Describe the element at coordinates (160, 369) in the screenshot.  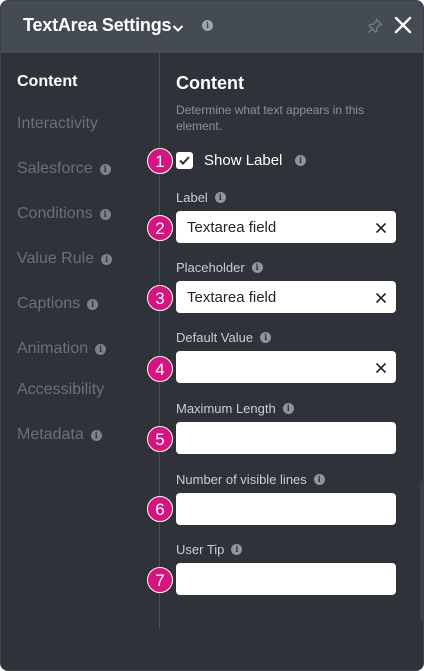
I see `callout-badge: 4` at that location.